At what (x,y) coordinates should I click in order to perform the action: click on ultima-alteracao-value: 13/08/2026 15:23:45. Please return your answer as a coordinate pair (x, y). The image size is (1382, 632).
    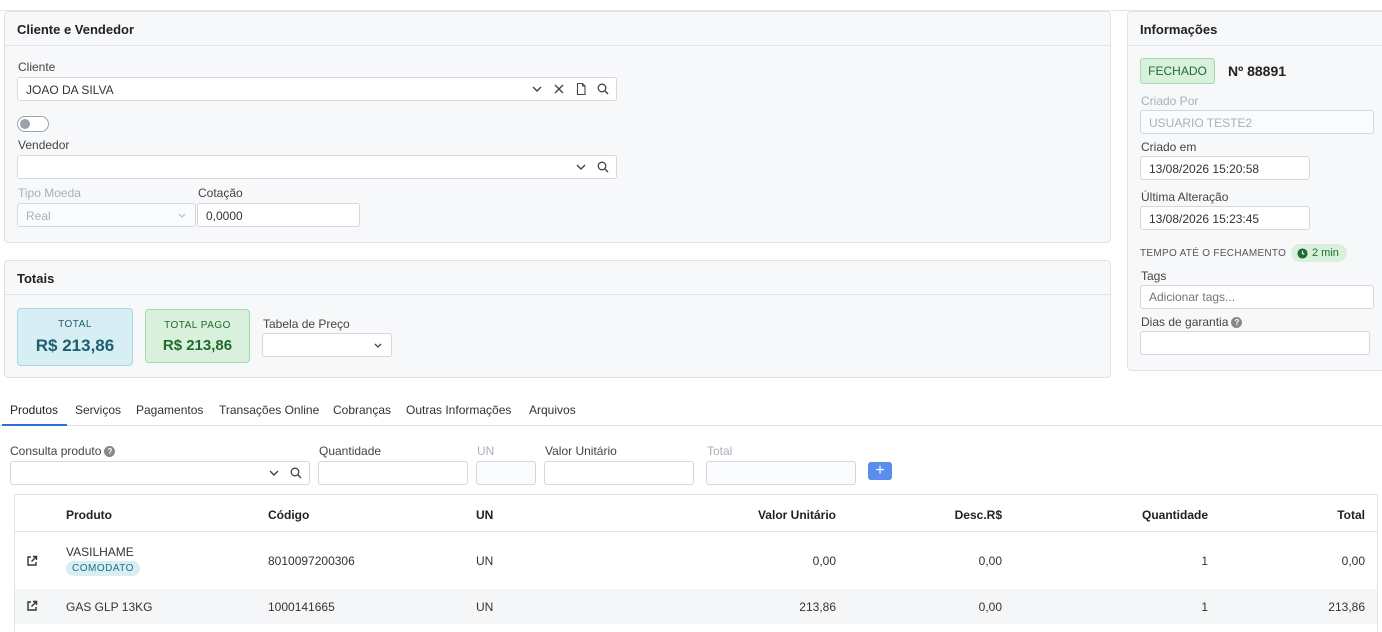
    Looking at the image, I should click on (1204, 219).